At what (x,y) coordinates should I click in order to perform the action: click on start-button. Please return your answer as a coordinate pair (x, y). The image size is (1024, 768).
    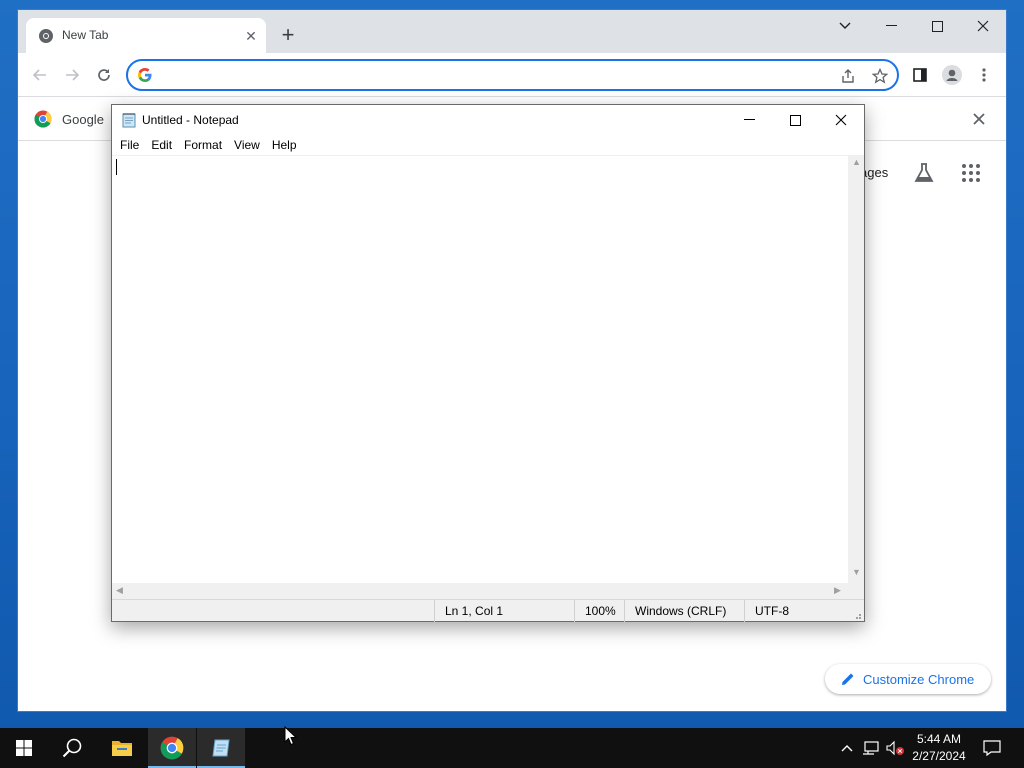
    Looking at the image, I should click on (24, 748).